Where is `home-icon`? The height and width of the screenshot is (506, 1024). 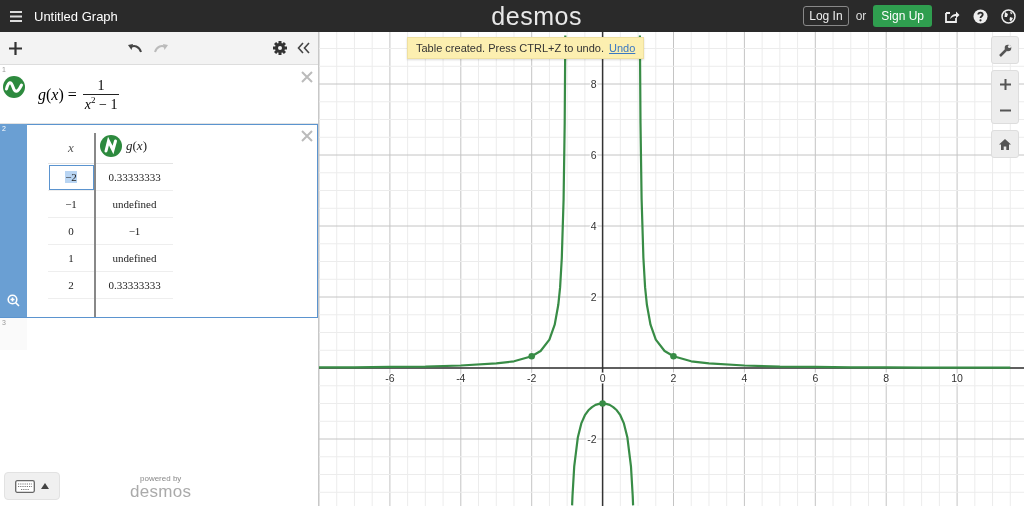 home-icon is located at coordinates (1005, 144).